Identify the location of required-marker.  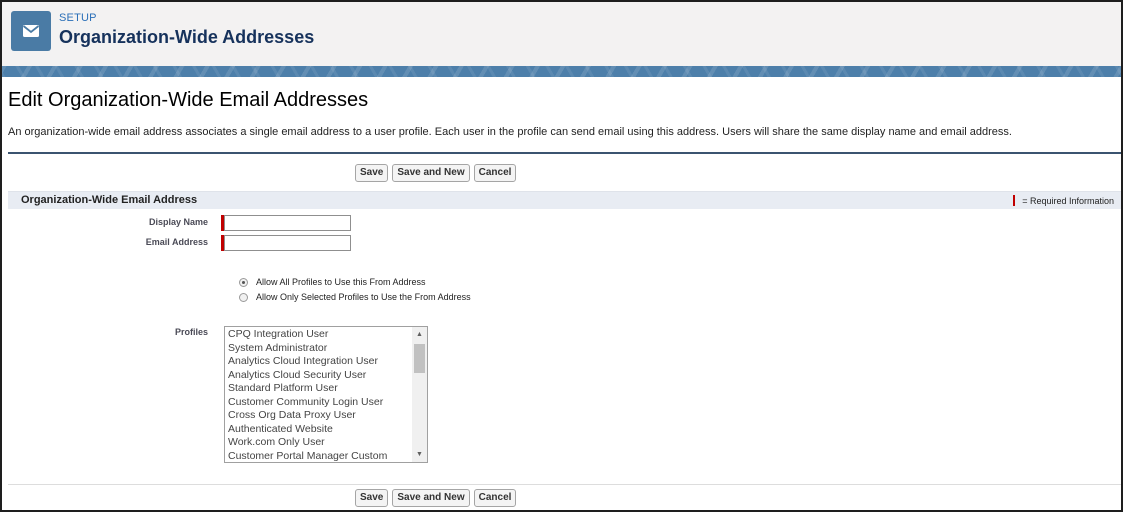
(1014, 200).